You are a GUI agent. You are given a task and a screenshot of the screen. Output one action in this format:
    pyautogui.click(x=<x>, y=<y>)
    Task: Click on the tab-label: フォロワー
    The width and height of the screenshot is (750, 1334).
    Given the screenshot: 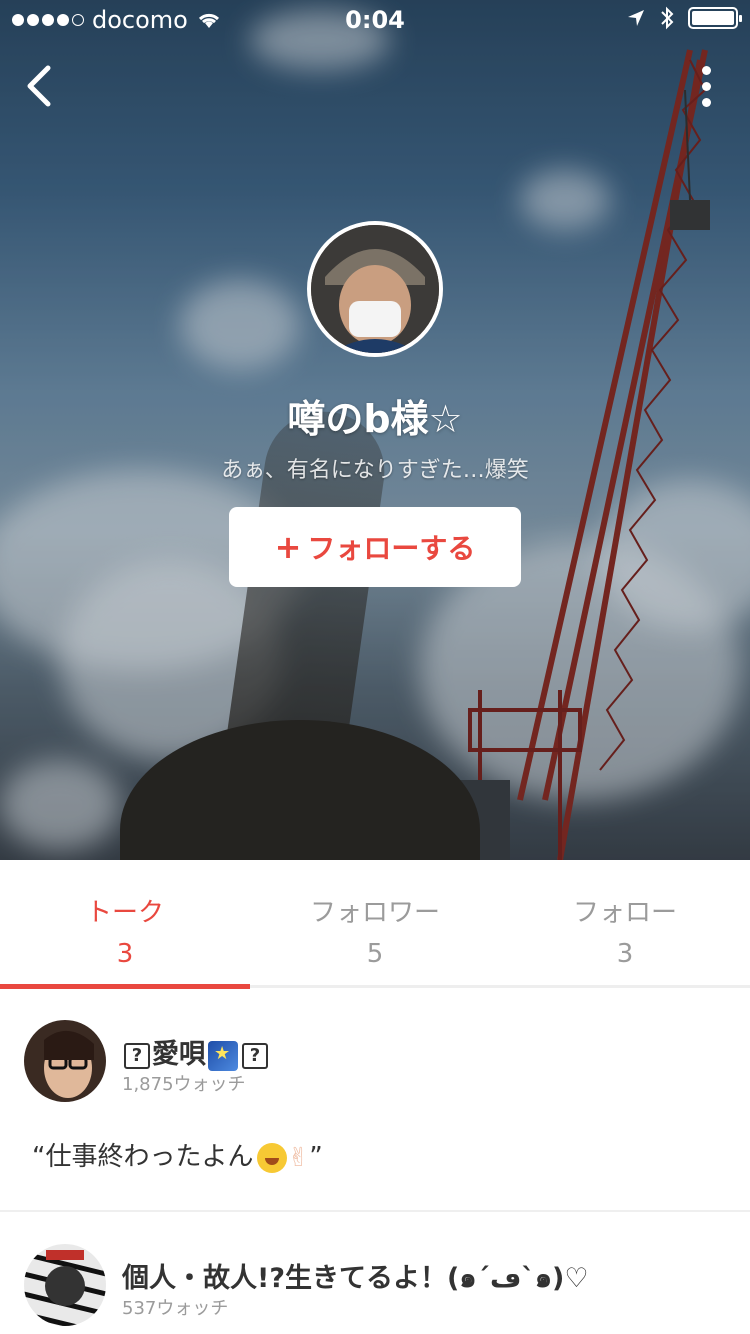 What is the action you would take?
    pyautogui.click(x=374, y=913)
    